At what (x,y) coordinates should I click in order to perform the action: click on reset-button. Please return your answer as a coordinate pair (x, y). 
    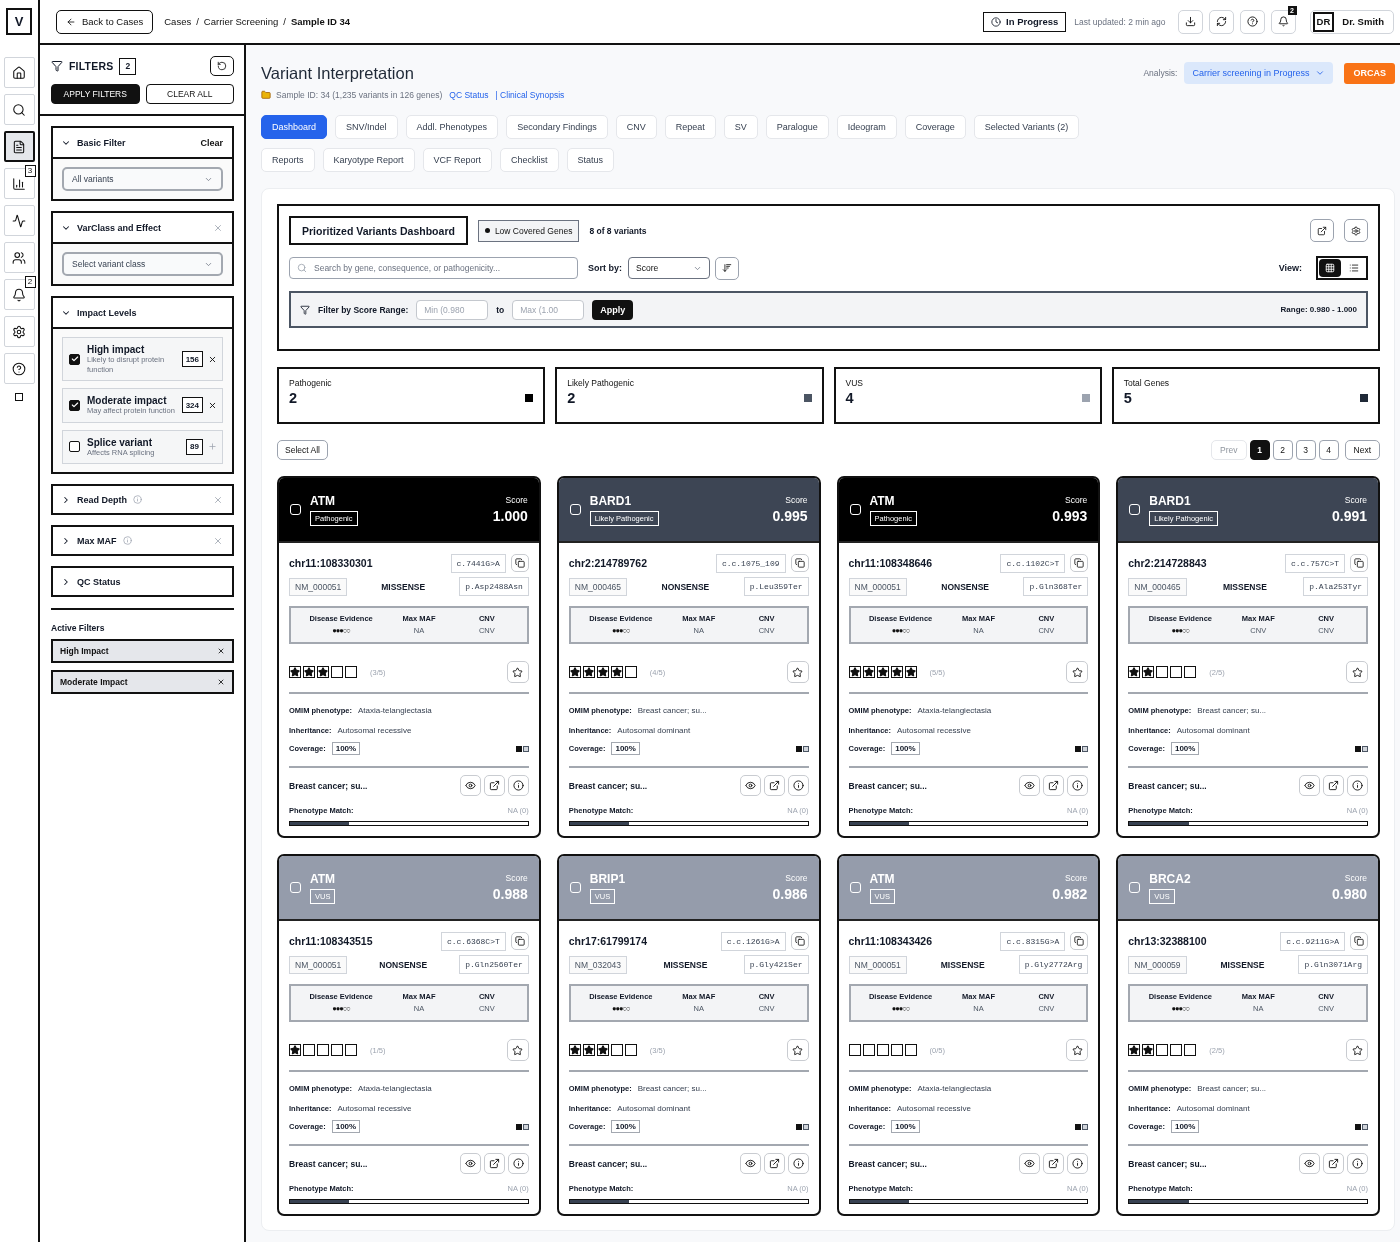
    Looking at the image, I should click on (222, 66).